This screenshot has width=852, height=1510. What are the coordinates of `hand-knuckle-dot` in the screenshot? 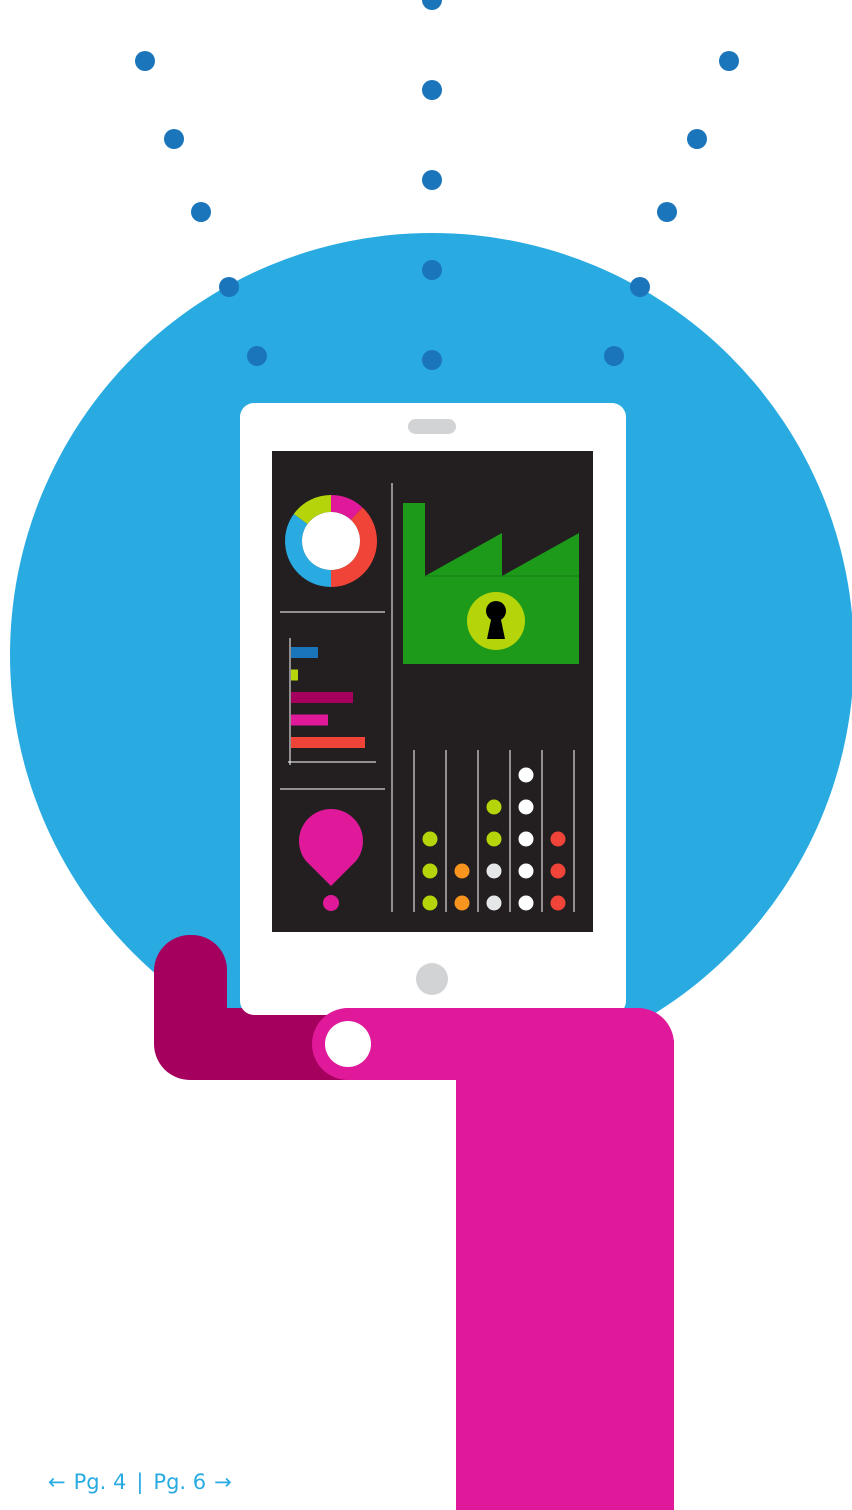 It's located at (348, 1044).